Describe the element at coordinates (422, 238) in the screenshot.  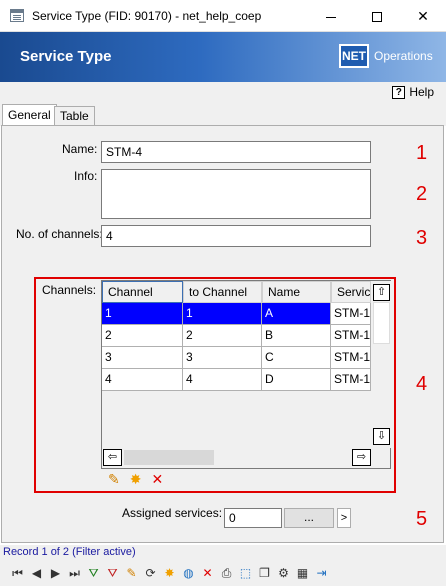
I see `annotation-3: 3` at that location.